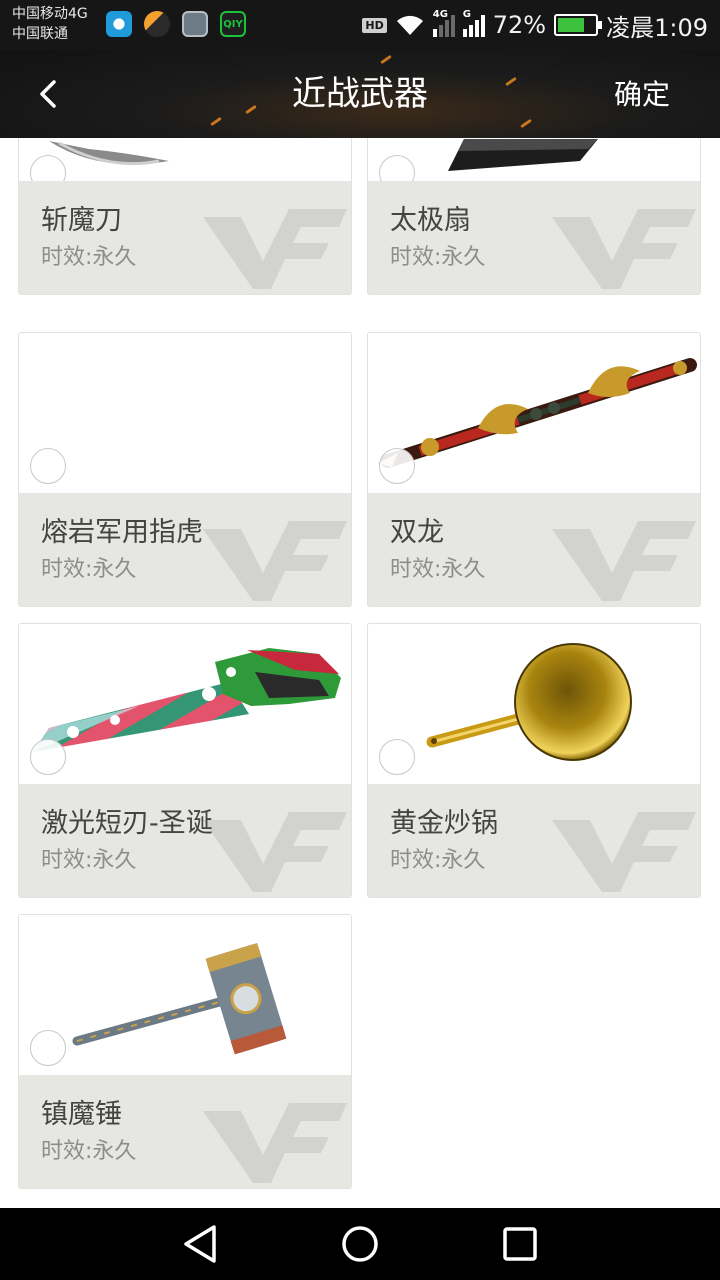 This screenshot has width=720, height=1280. I want to click on weapon-info: 黄金炒锅 时效:永久, so click(534, 840).